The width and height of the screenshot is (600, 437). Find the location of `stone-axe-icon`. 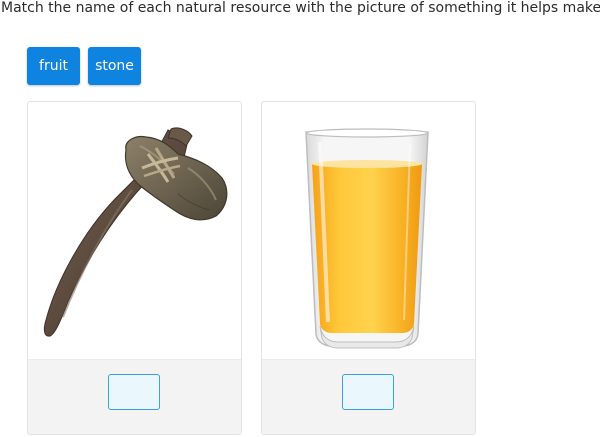

stone-axe-icon is located at coordinates (135, 232).